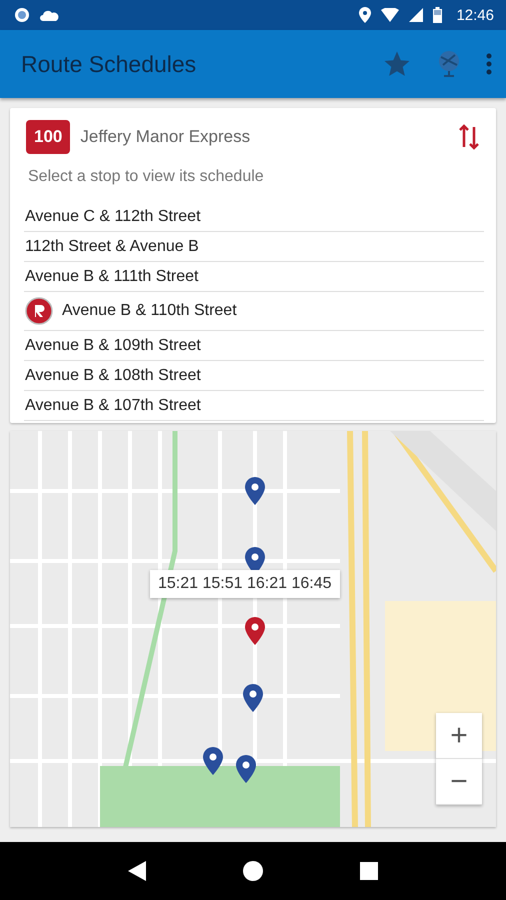  What do you see at coordinates (254, 217) in the screenshot?
I see `stop-row: Avenue C & 112th Street` at bounding box center [254, 217].